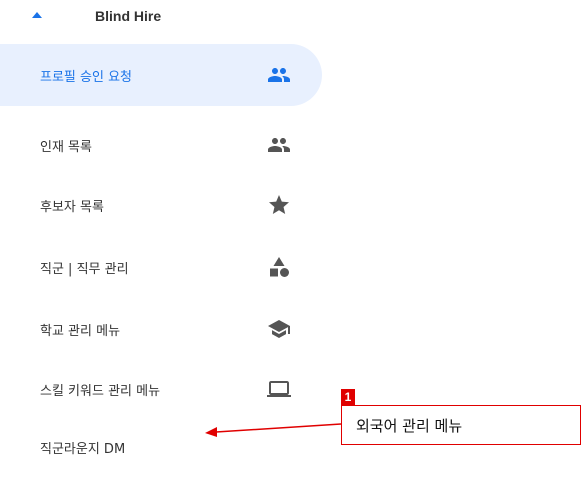  What do you see at coordinates (273, 430) in the screenshot?
I see `annotation-arrow` at bounding box center [273, 430].